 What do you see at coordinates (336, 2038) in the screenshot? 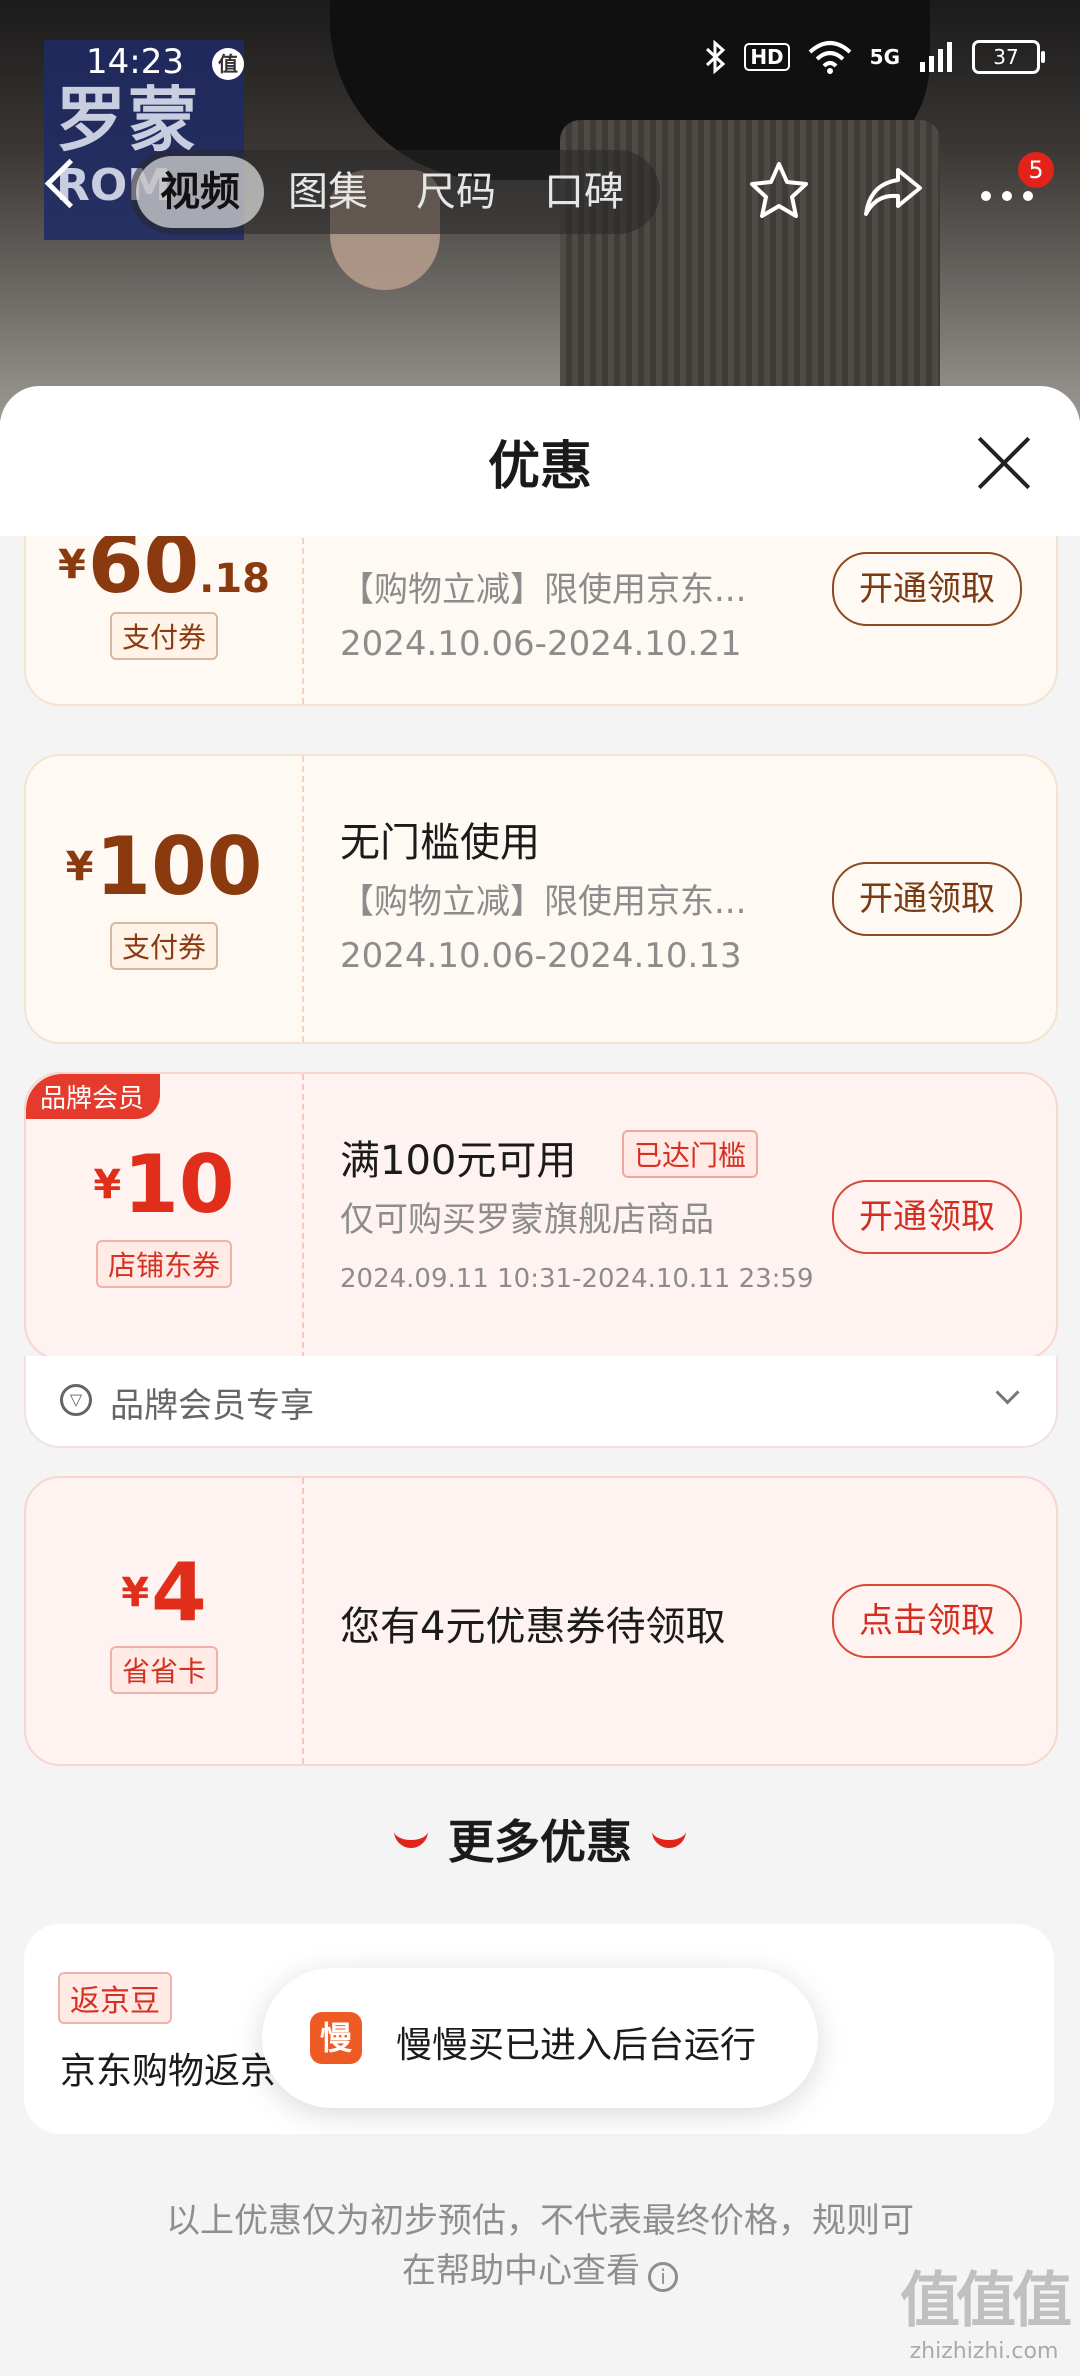
I see `app-logo-icon: 慢` at bounding box center [336, 2038].